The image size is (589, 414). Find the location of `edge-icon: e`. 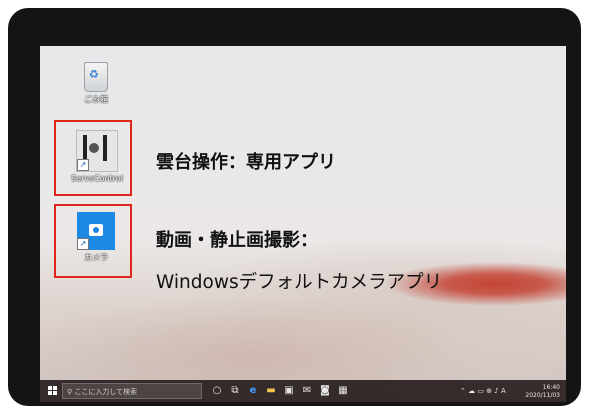

edge-icon: e is located at coordinates (253, 391).